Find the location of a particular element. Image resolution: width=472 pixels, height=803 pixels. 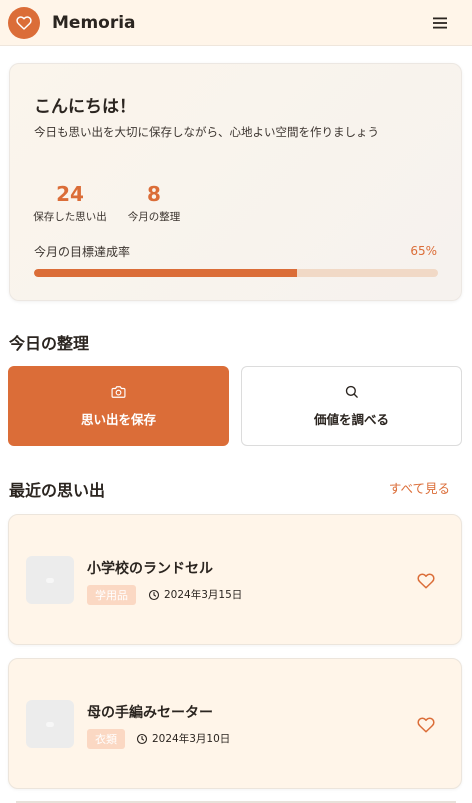

memory-category-tag: 衣類 is located at coordinates (106, 739).